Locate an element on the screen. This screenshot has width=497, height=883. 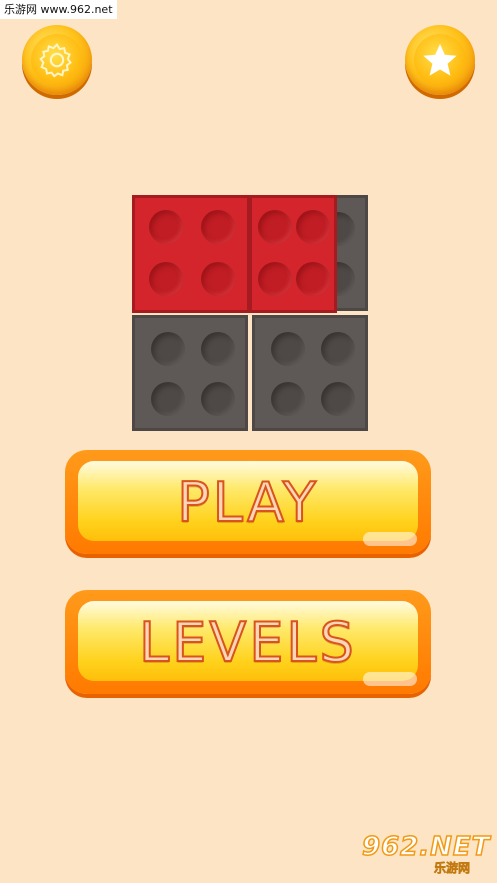
settings-button is located at coordinates (57, 60).